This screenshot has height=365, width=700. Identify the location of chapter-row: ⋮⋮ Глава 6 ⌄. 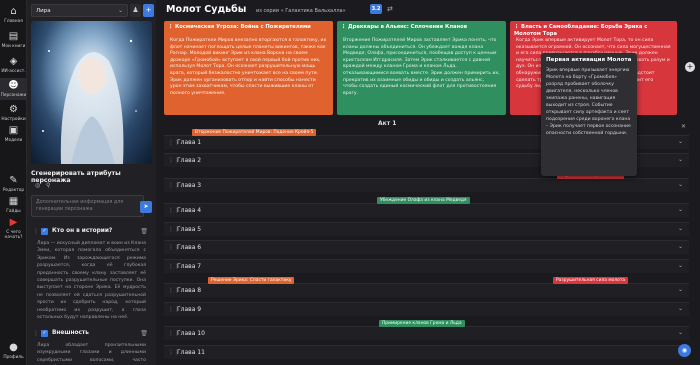
(426, 247).